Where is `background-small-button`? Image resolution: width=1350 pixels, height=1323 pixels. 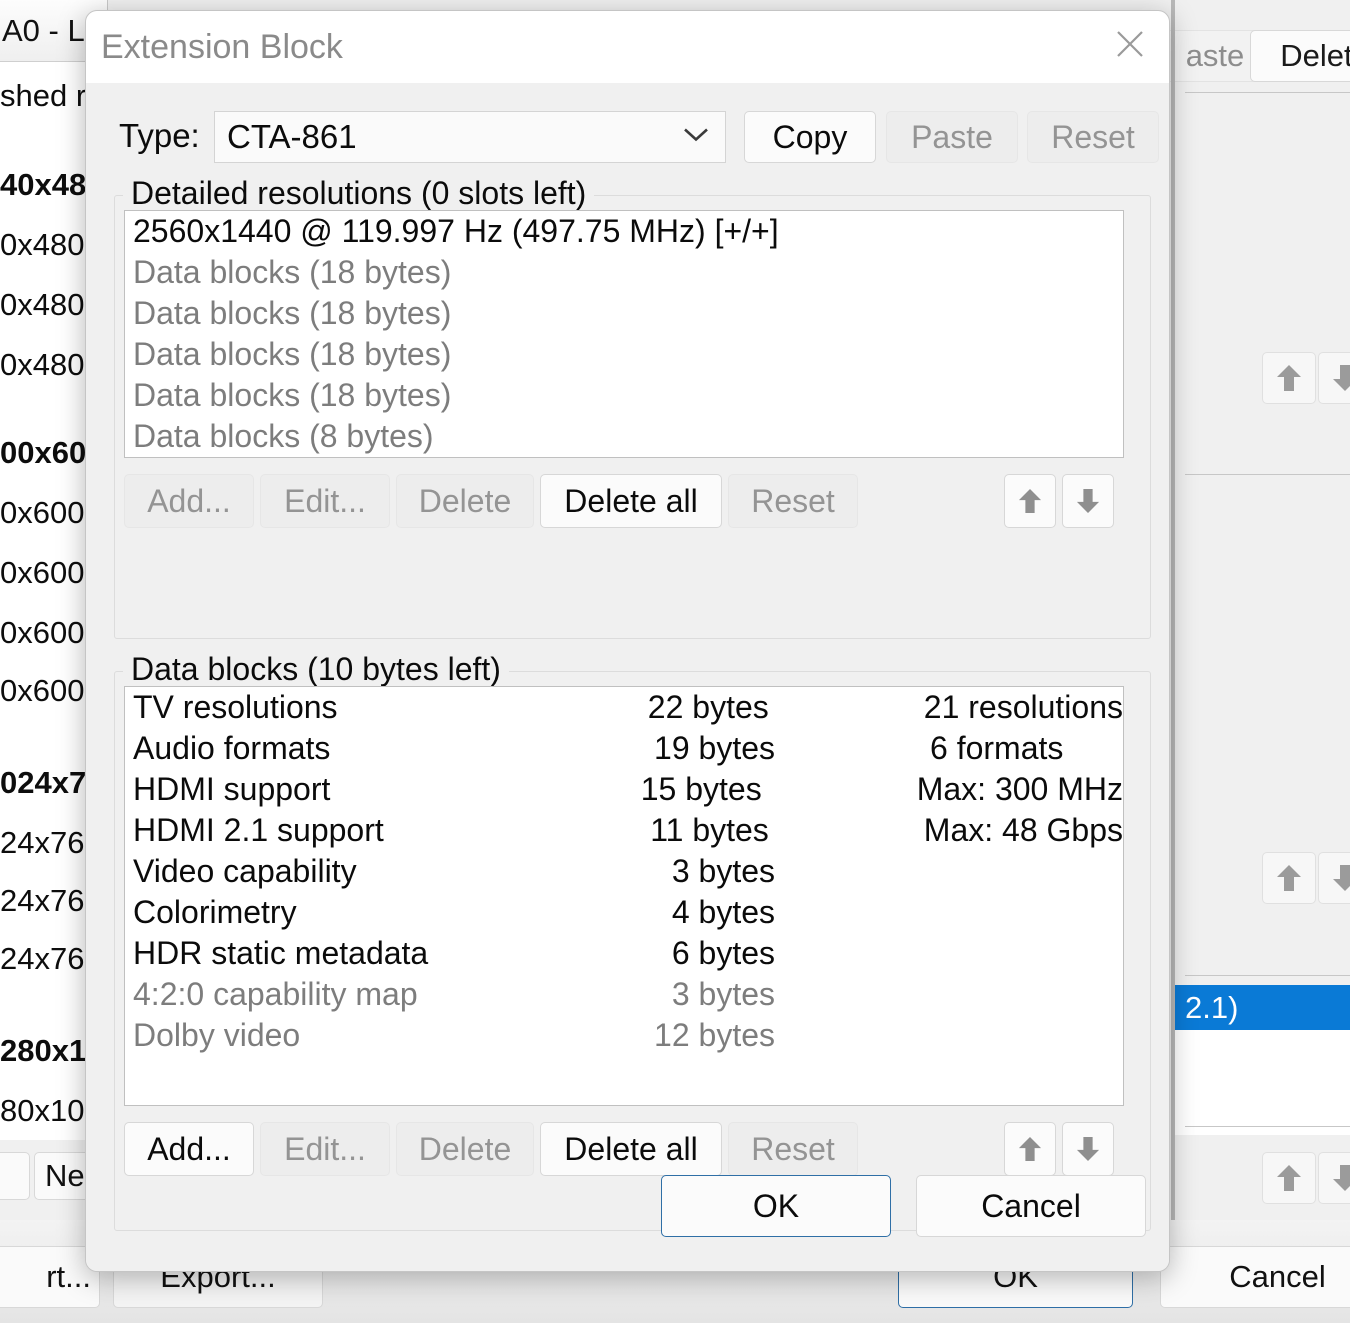
background-small-button is located at coordinates (15, 1176).